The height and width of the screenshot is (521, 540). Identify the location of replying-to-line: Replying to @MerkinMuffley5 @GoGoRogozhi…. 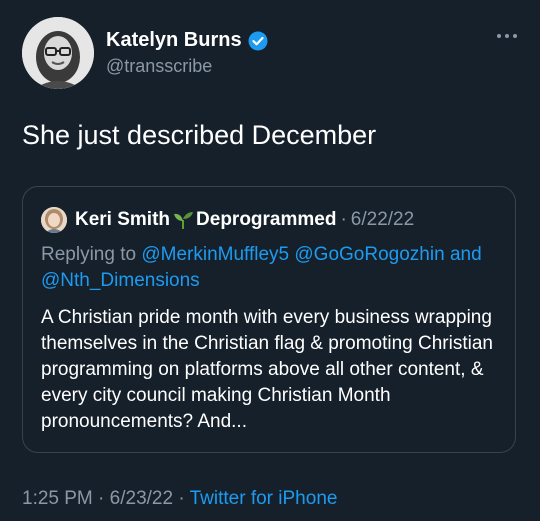
(271, 268).